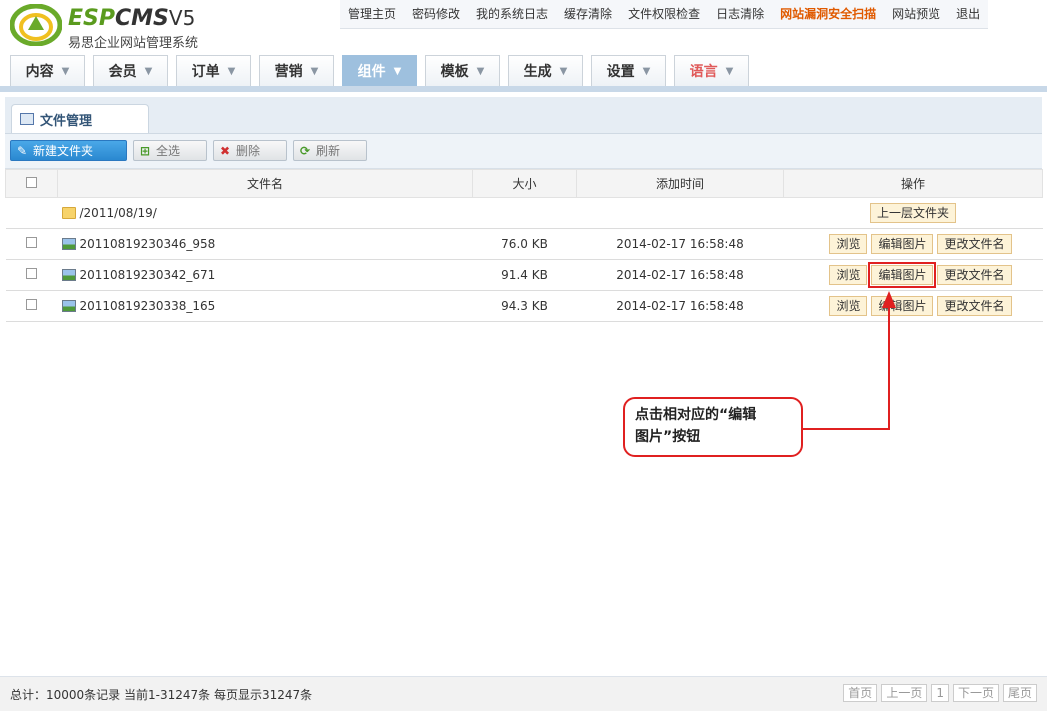  Describe the element at coordinates (904, 693) in the screenshot. I see `pager-prev: 上一页` at that location.